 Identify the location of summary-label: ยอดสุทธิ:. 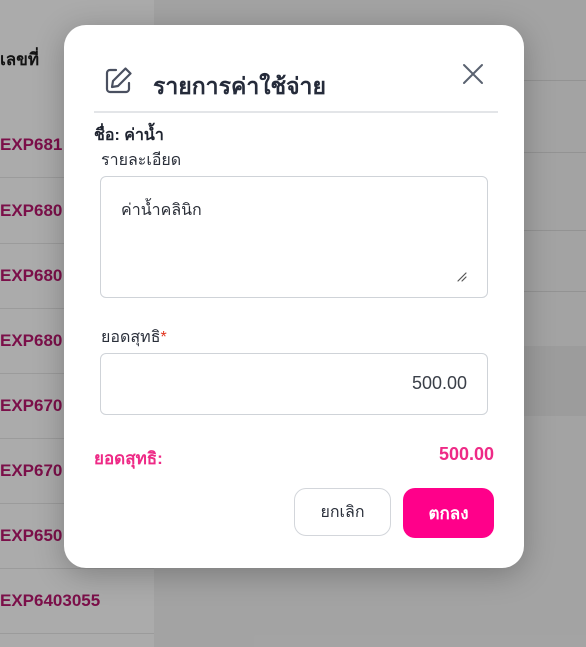
(128, 458).